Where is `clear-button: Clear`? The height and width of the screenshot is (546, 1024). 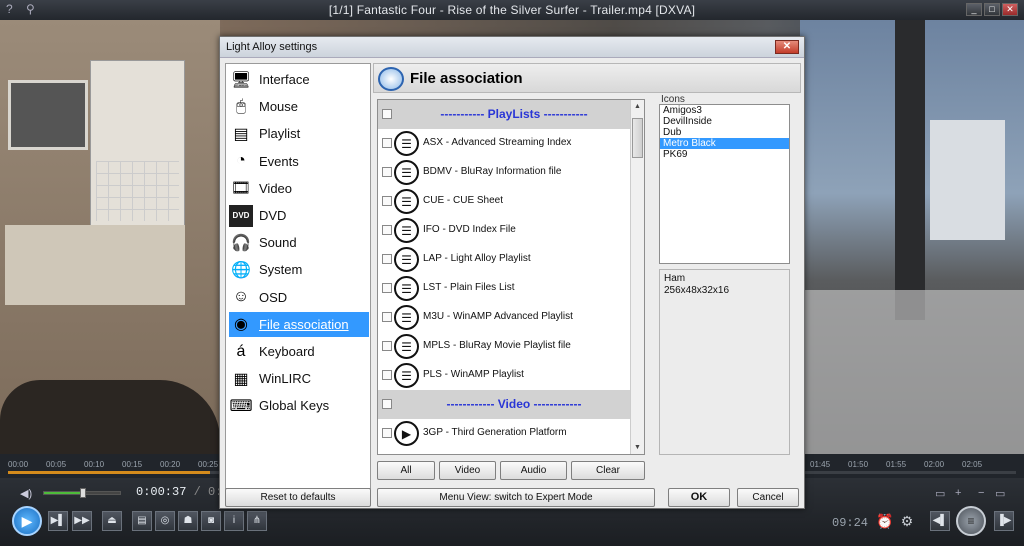
clear-button: Clear is located at coordinates (608, 470).